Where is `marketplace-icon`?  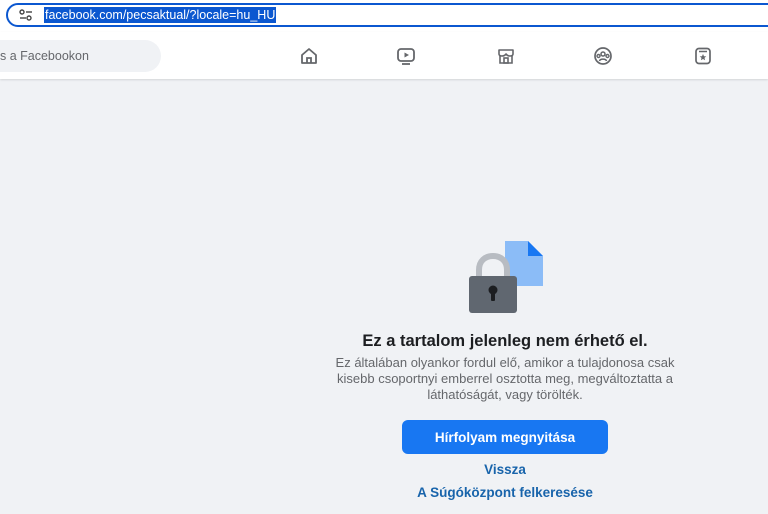 marketplace-icon is located at coordinates (506, 56).